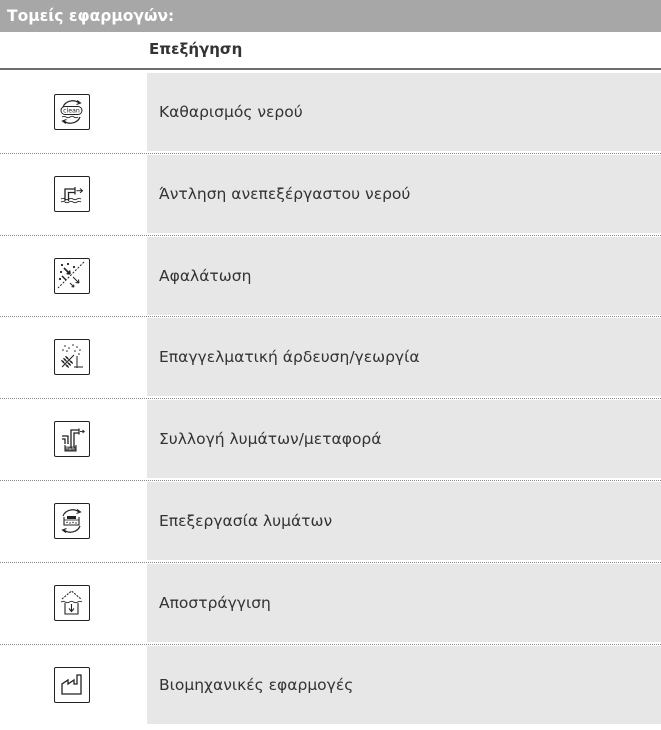  I want to click on row-label: Αποστράγγιση, so click(404, 602).